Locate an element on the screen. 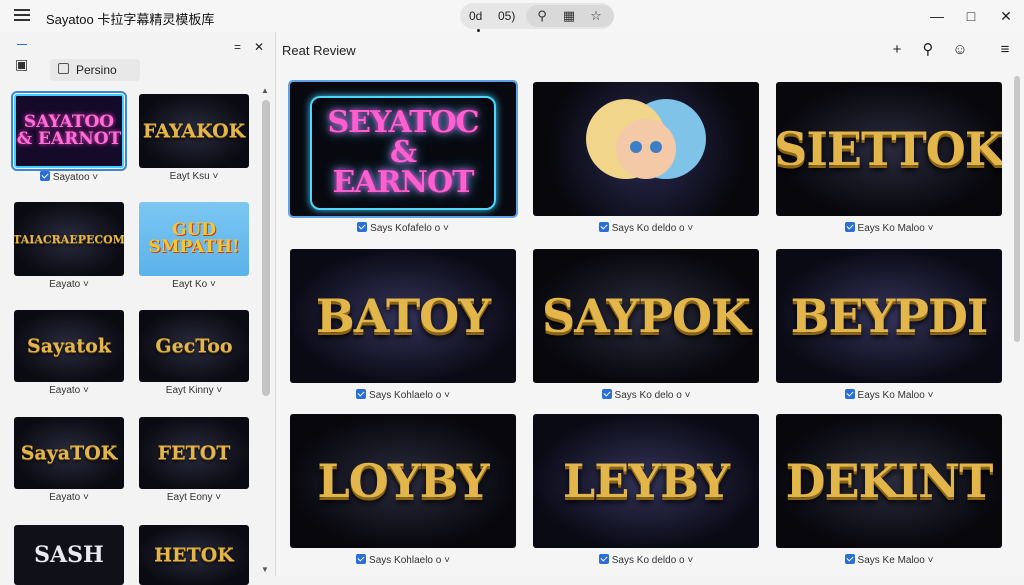 This screenshot has height=585, width=1024. template-thumbnail: GUD SMPATH! is located at coordinates (194, 239).